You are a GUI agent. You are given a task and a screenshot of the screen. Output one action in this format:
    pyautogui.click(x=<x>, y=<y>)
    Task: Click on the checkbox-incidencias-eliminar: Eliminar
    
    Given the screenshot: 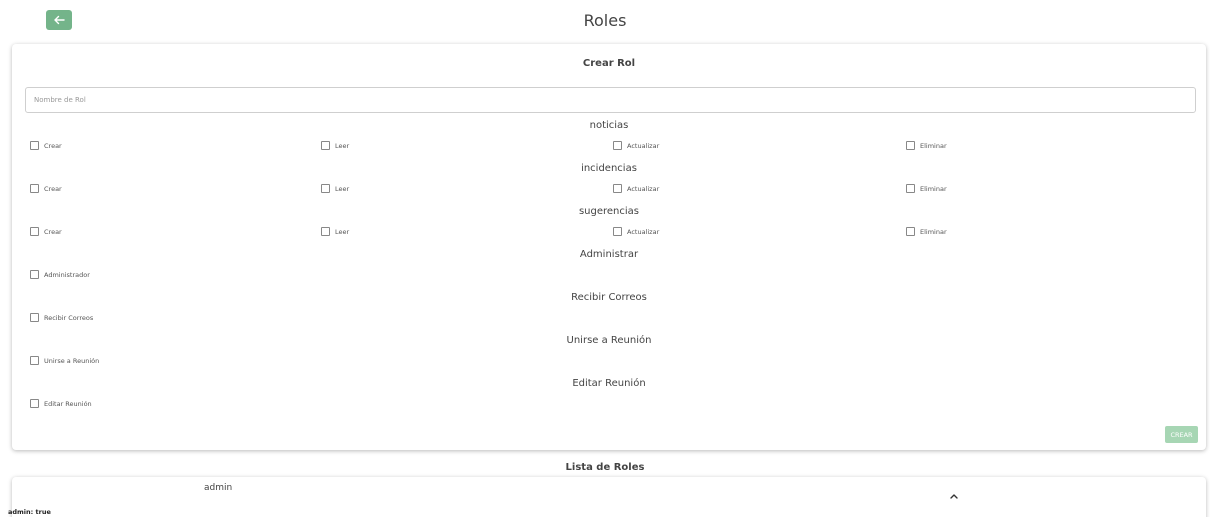 What is the action you would take?
    pyautogui.click(x=926, y=188)
    